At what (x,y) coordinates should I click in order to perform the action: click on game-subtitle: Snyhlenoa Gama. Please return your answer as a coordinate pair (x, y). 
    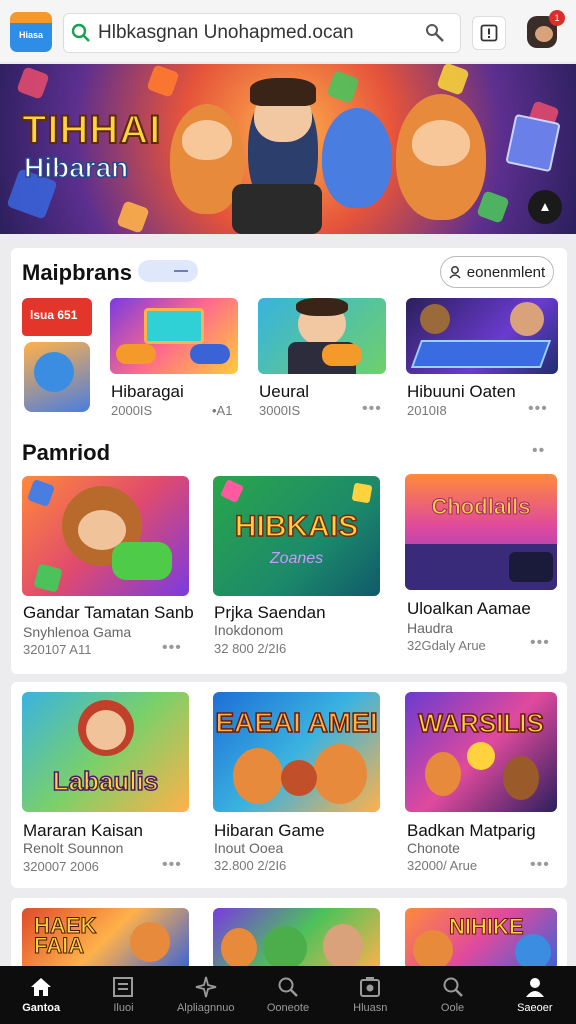
    Looking at the image, I should click on (77, 632).